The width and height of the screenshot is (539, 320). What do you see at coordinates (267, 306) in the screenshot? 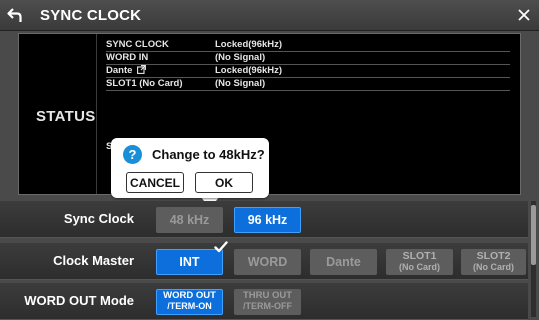
I see `opt-line: /TERM-OFF` at bounding box center [267, 306].